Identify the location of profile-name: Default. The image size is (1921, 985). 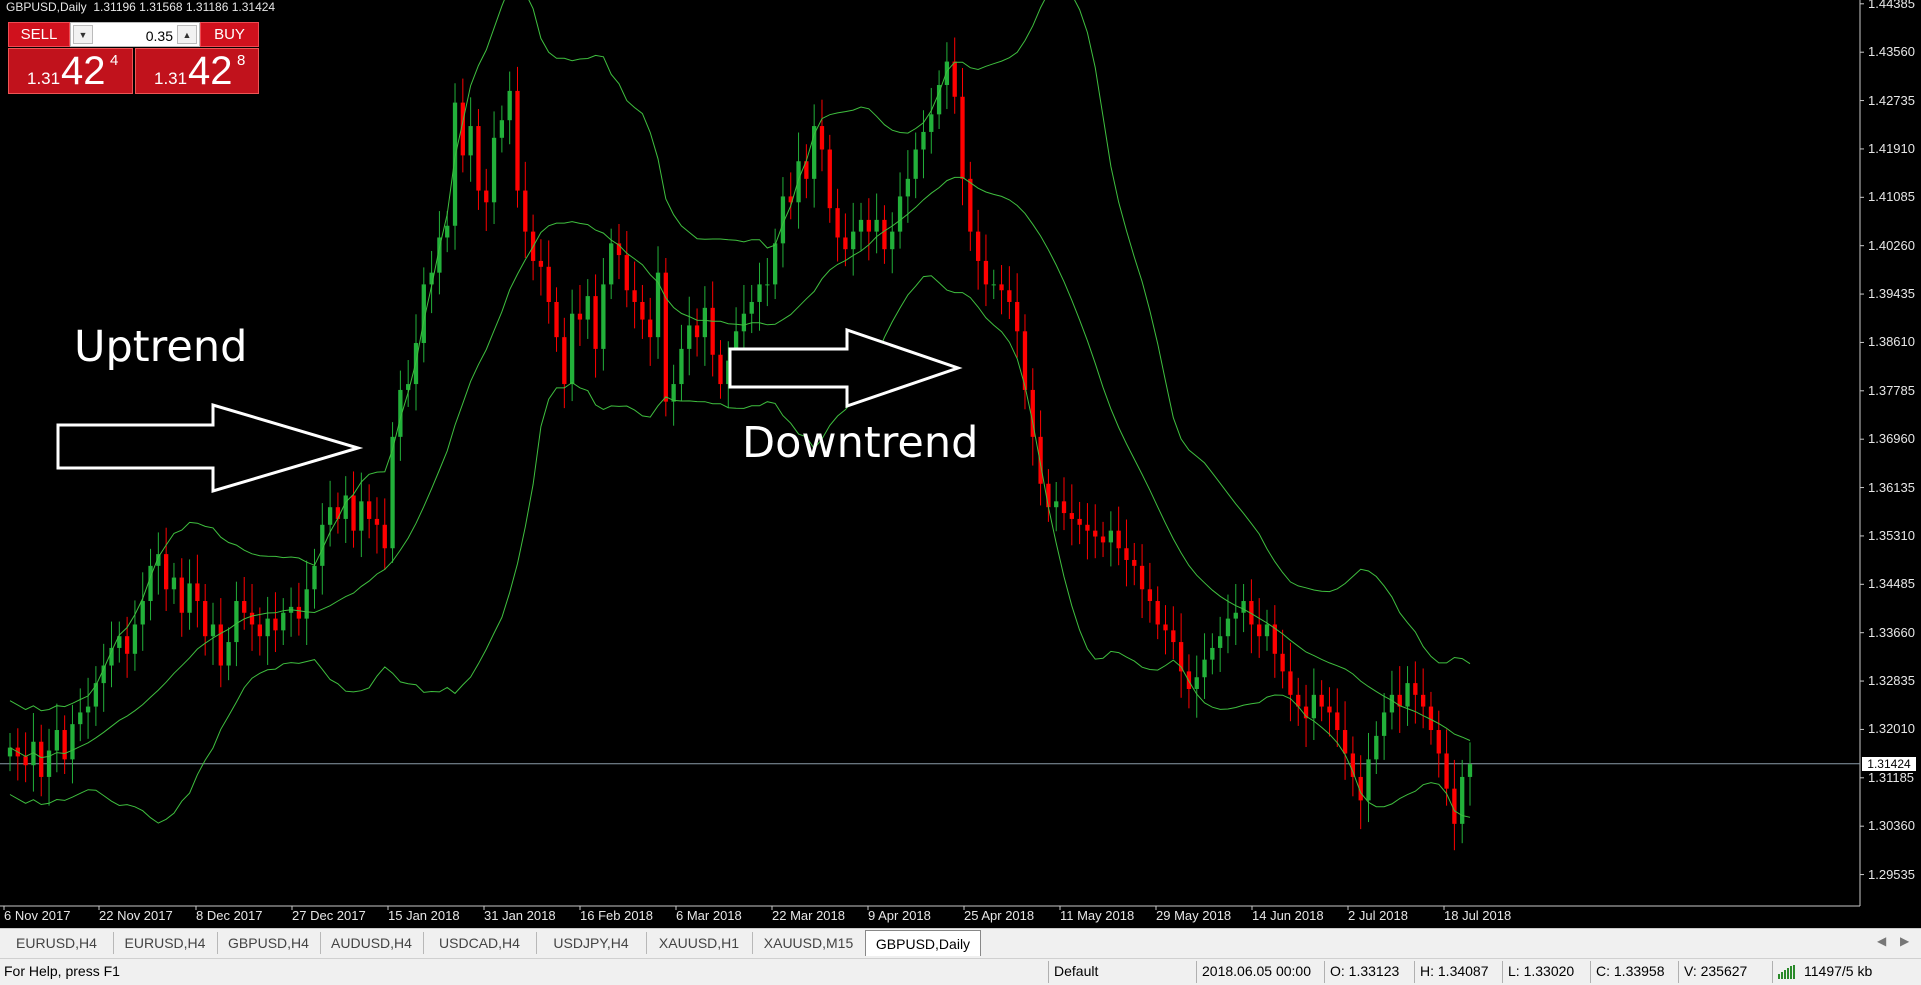
(1076, 971).